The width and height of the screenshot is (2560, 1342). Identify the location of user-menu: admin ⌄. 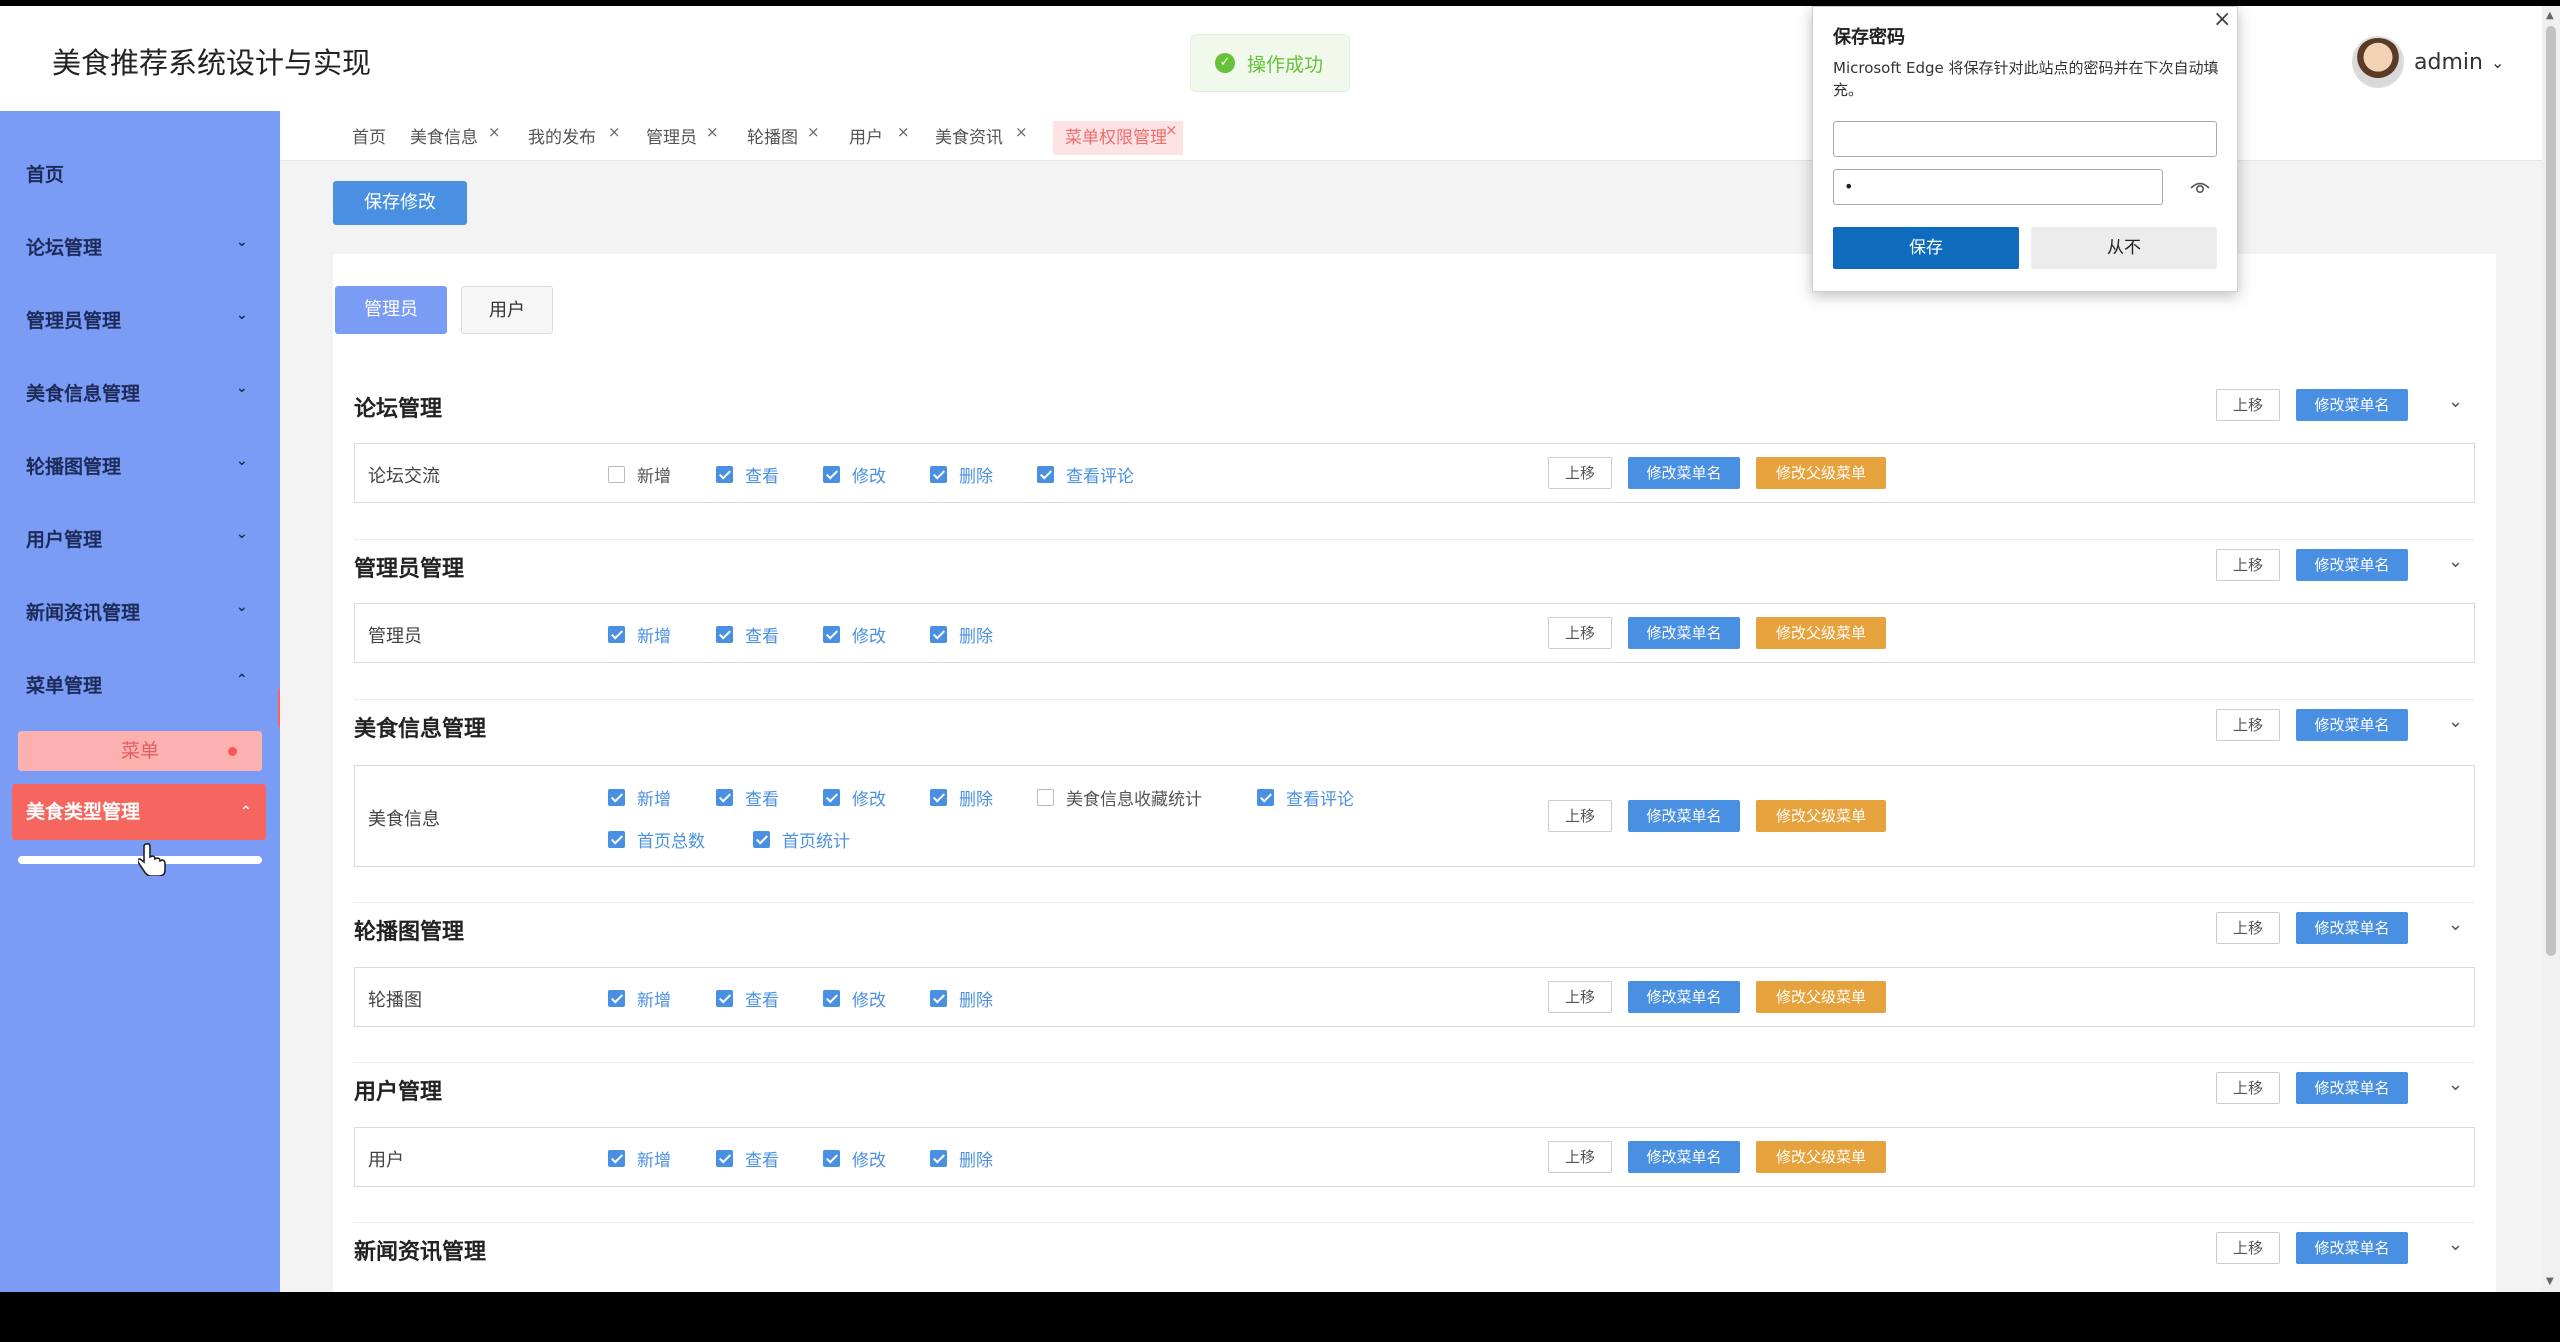
(2428, 62).